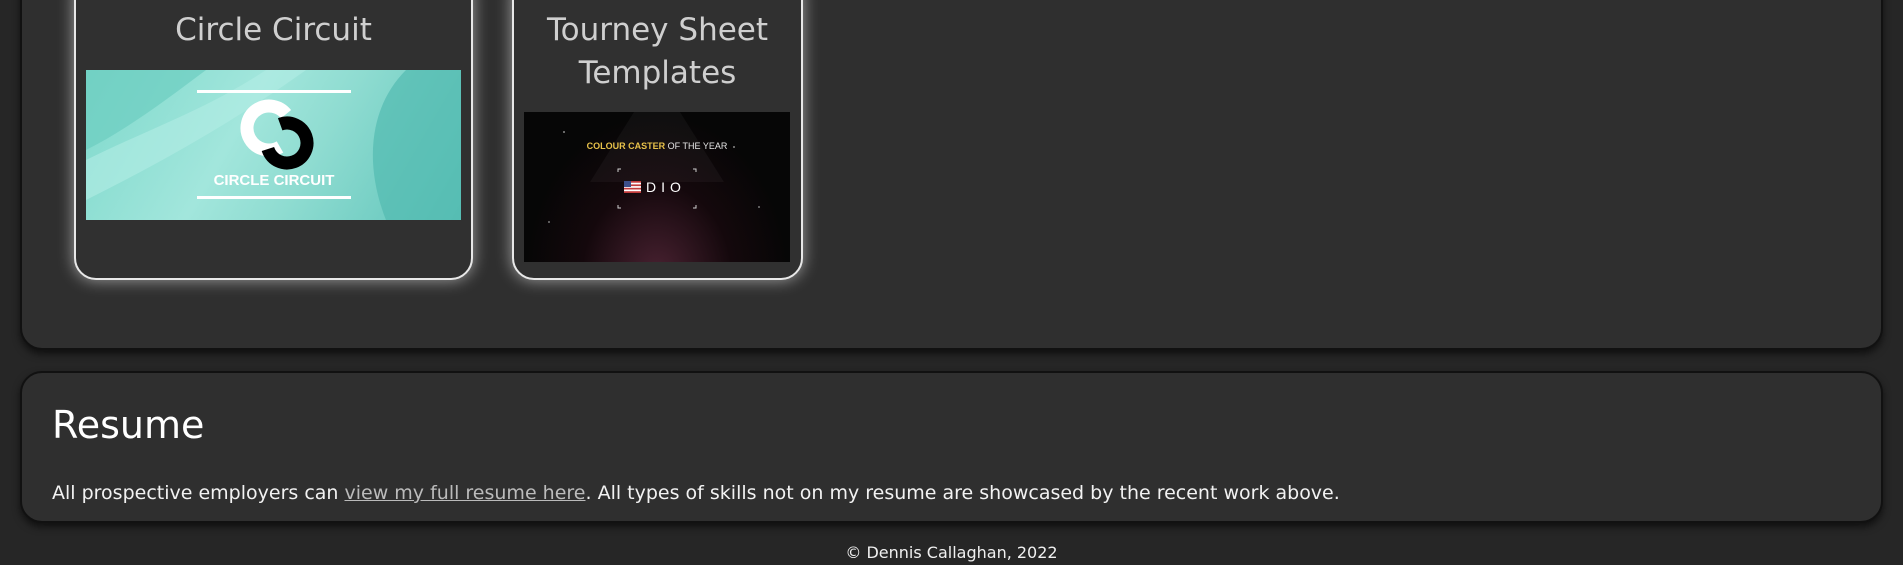  Describe the element at coordinates (951, 552) in the screenshot. I see `footer-copyright: © Dennis Callaghan, 2022` at that location.